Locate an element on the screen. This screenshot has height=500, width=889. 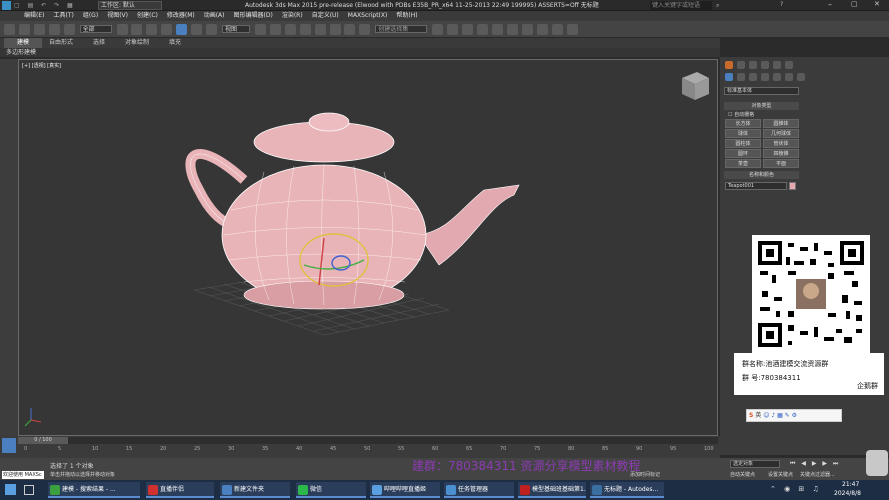
select-manipulate-icon is located at coordinates (275, 29).